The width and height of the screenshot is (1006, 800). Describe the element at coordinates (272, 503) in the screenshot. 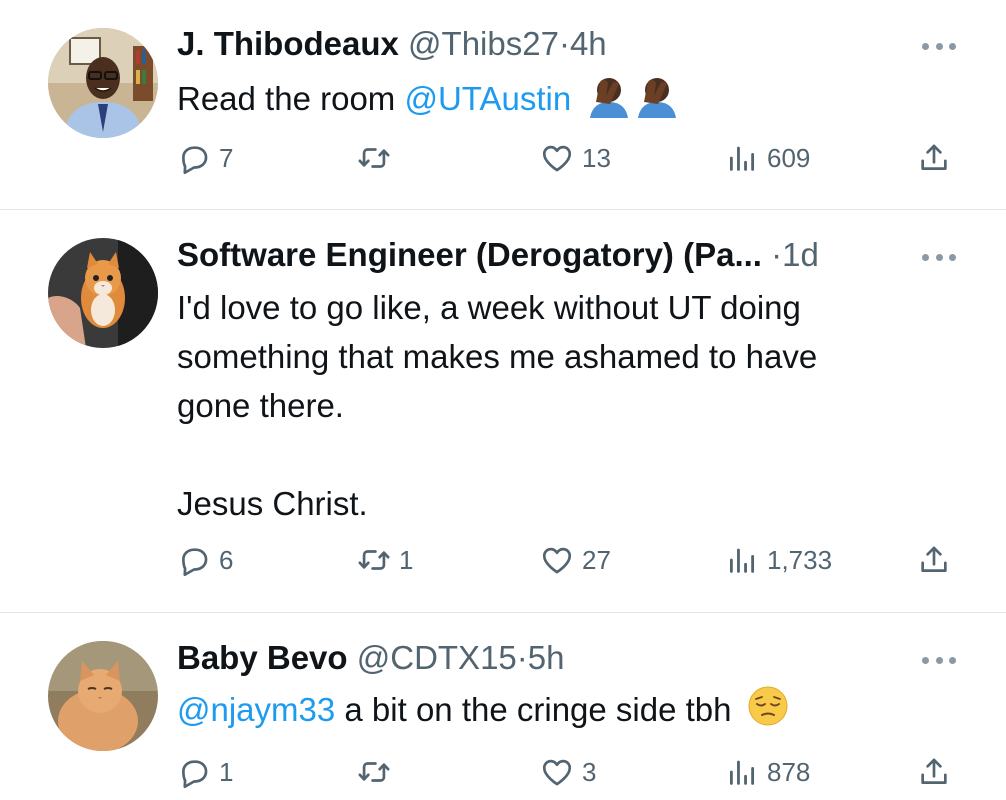

I see `tweet-text-line: Jesus Christ.` at that location.